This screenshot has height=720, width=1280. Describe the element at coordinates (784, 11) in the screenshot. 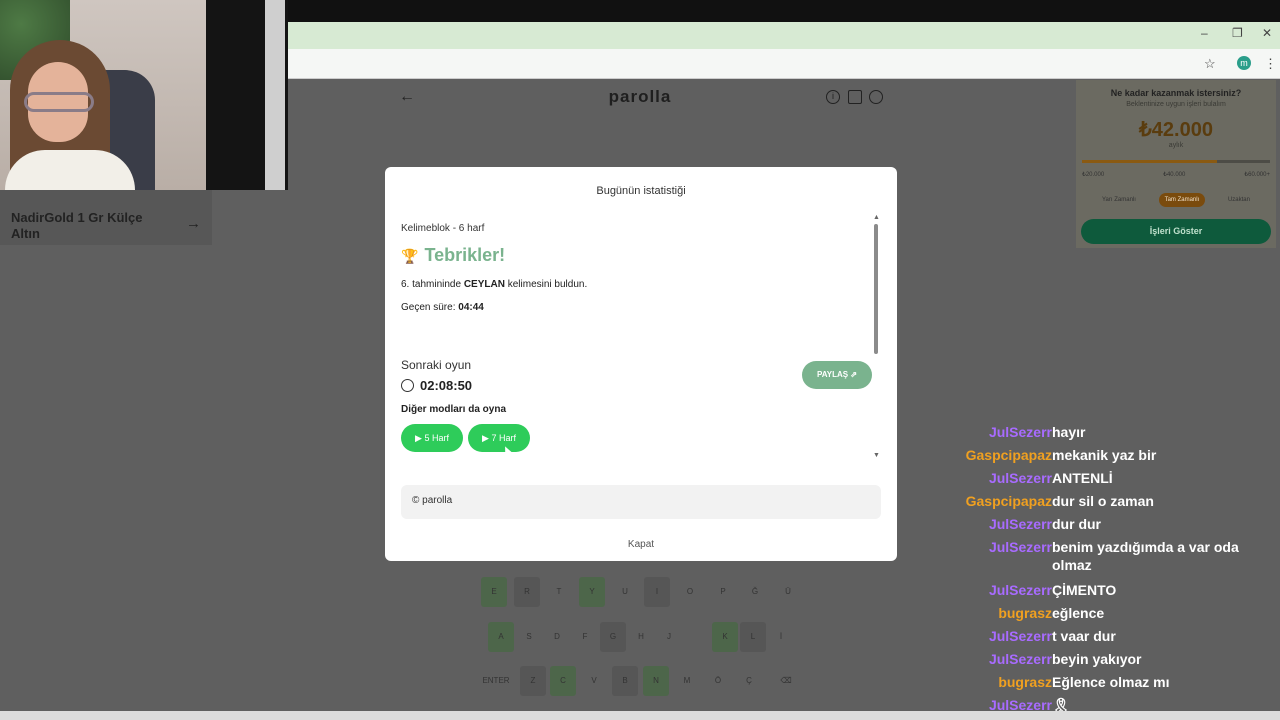

I see `top-black-bar` at that location.